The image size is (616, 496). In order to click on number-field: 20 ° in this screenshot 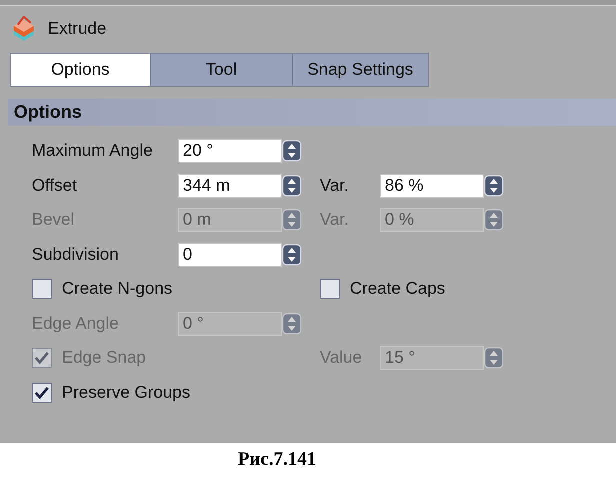, I will do `click(230, 151)`.